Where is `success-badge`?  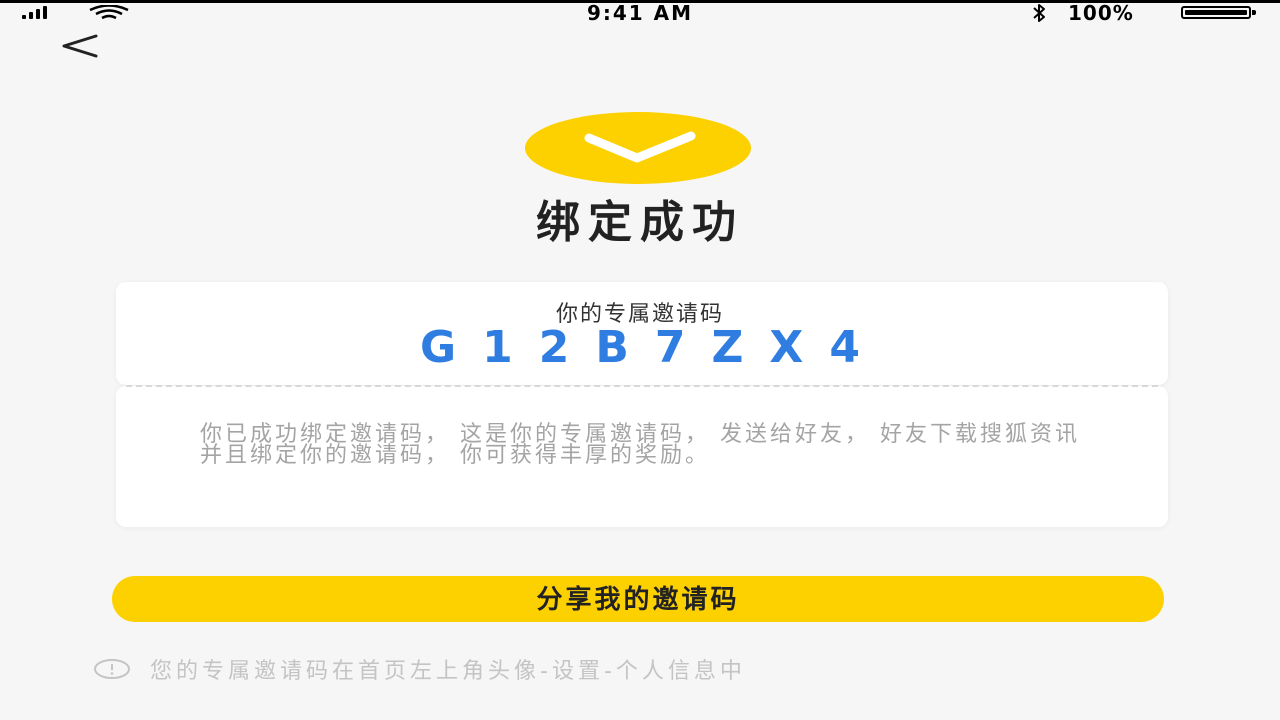
success-badge is located at coordinates (638, 148).